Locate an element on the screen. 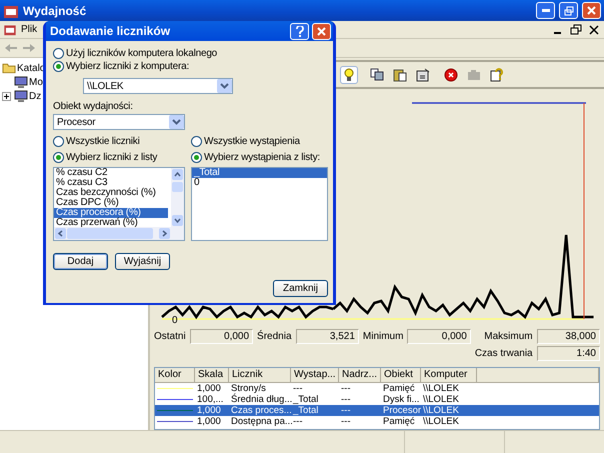 The width and height of the screenshot is (604, 453). expand-icon is located at coordinates (6, 96).